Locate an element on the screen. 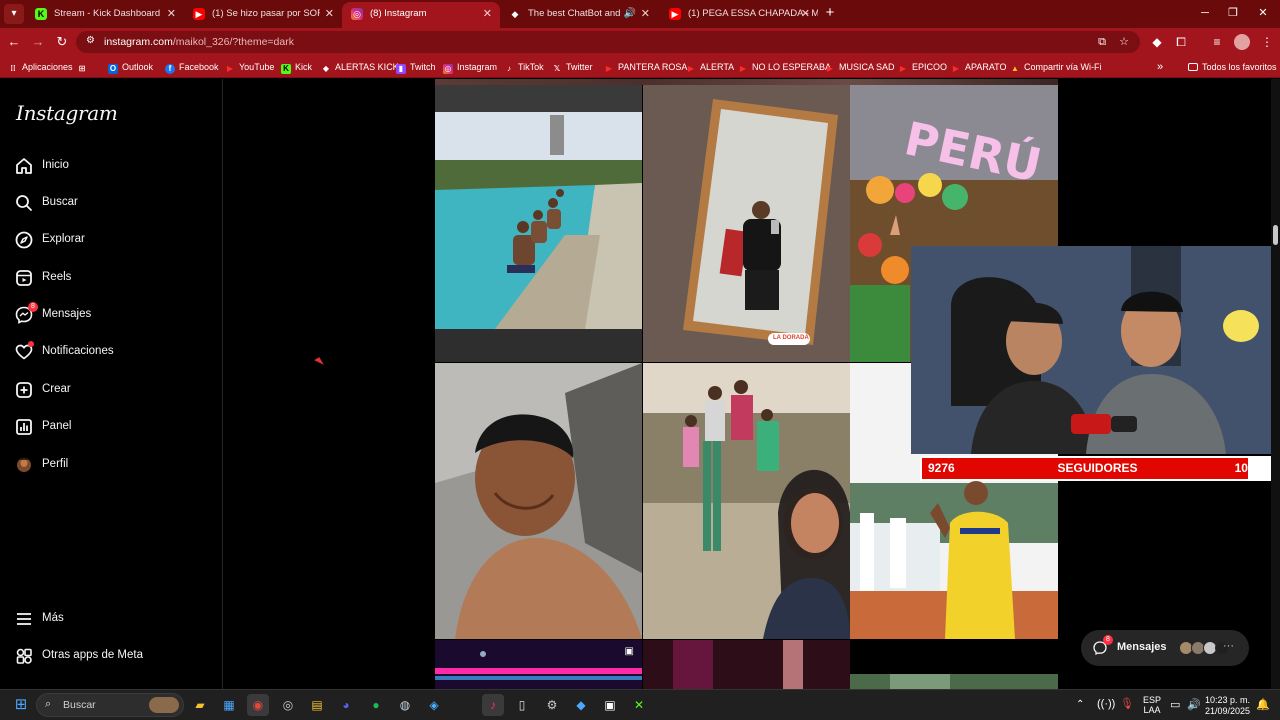 The image size is (1280, 720). clock: 10:23 p. m. 21/09/2025 is located at coordinates (1227, 706).